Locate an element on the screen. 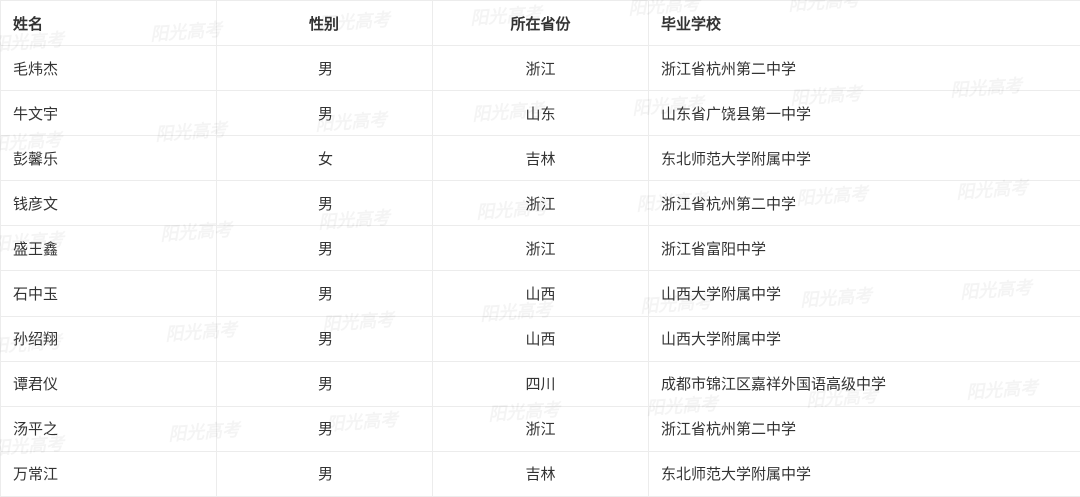  table-row: 汤平之 男 浙江 浙江省杭州第二中学 is located at coordinates (540, 428).